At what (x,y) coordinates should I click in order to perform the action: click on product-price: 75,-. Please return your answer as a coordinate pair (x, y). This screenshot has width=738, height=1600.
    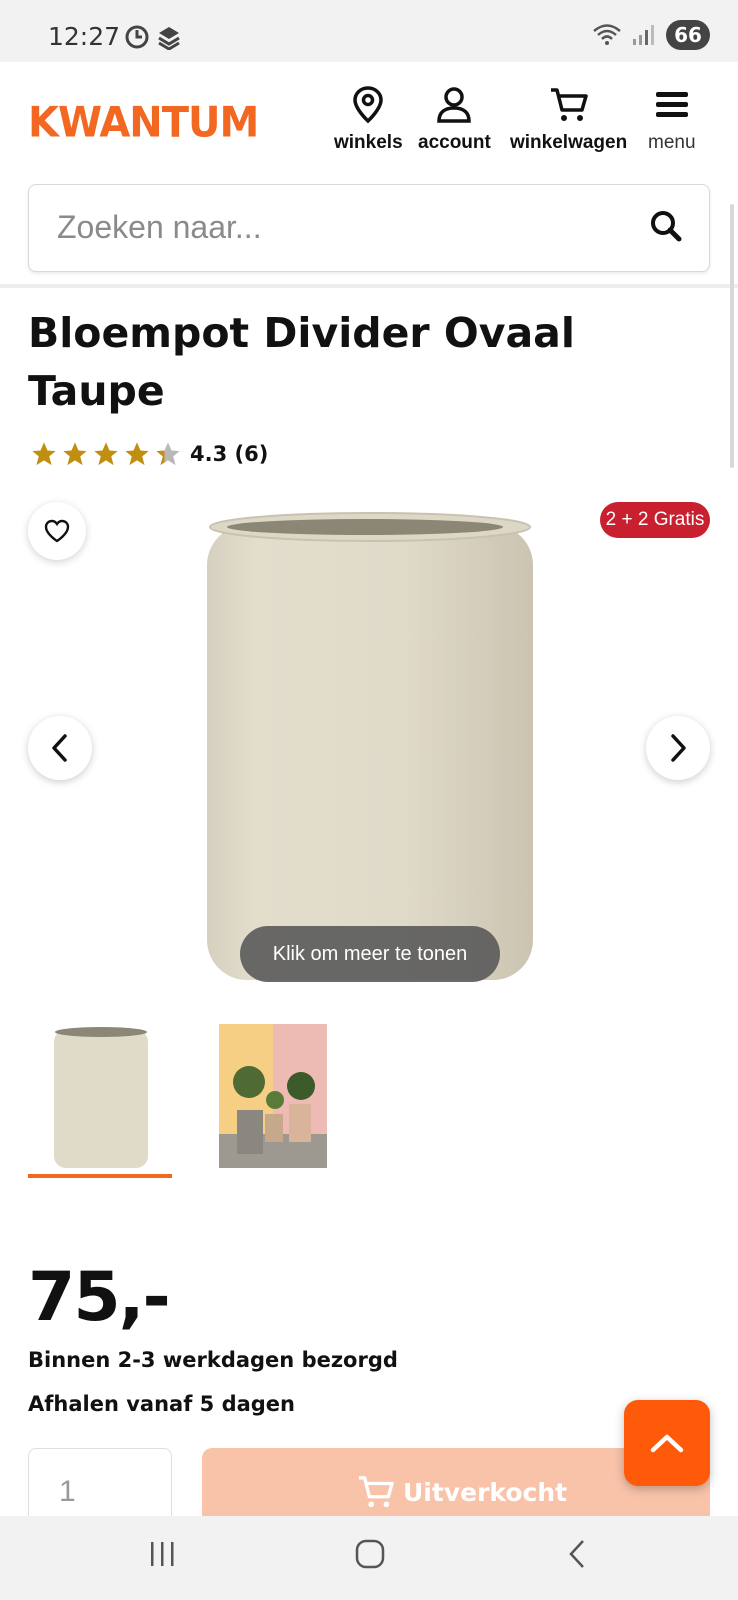
    Looking at the image, I should click on (99, 1297).